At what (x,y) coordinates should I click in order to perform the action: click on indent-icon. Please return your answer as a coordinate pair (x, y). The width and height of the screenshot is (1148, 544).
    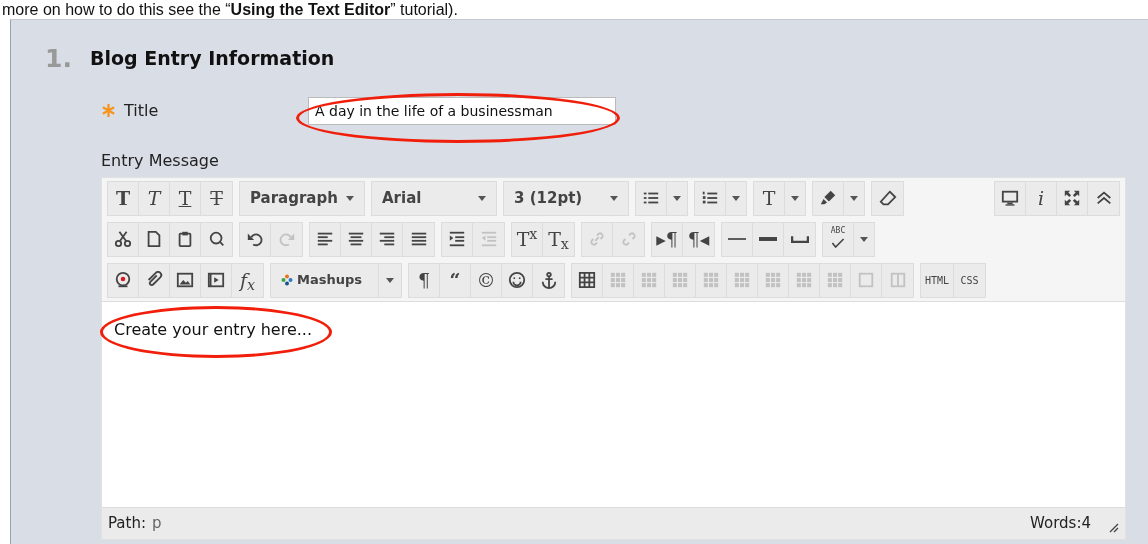
    Looking at the image, I should click on (457, 239).